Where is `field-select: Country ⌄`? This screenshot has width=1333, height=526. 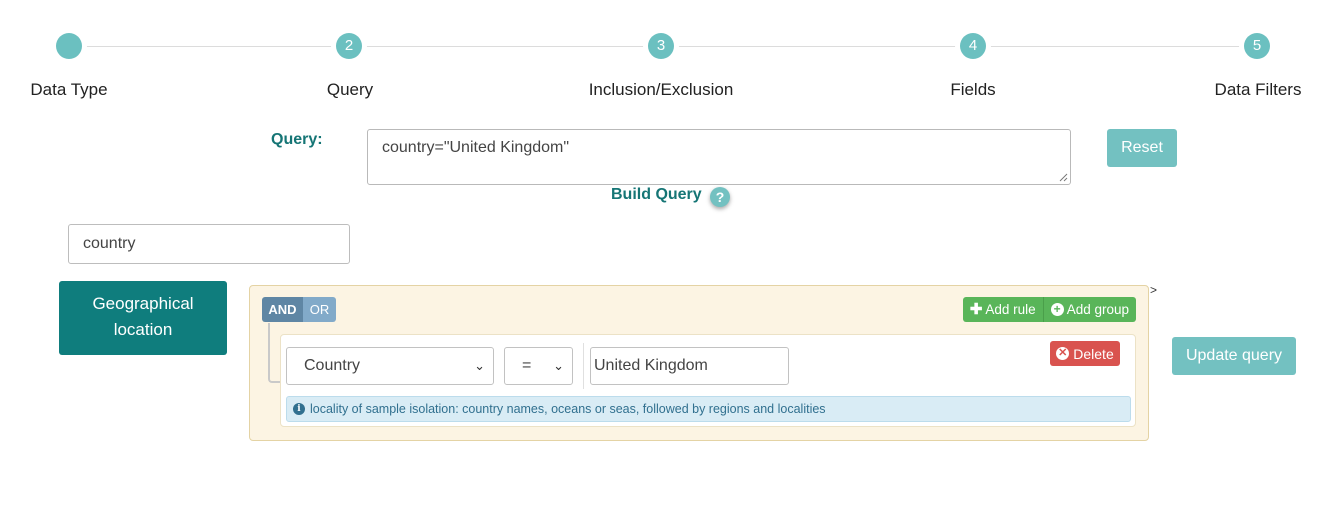 field-select: Country ⌄ is located at coordinates (390, 366).